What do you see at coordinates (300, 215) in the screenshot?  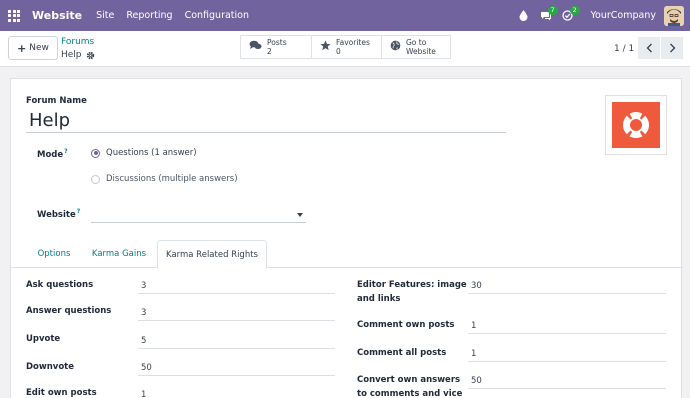 I see `caret-down-icon` at bounding box center [300, 215].